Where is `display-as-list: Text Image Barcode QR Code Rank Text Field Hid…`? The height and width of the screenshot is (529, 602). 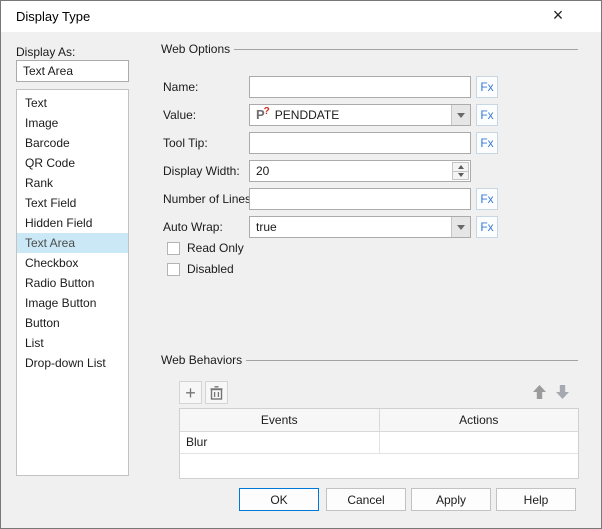
display-as-list: Text Image Barcode QR Code Rank Text Field Hid… is located at coordinates (72, 282).